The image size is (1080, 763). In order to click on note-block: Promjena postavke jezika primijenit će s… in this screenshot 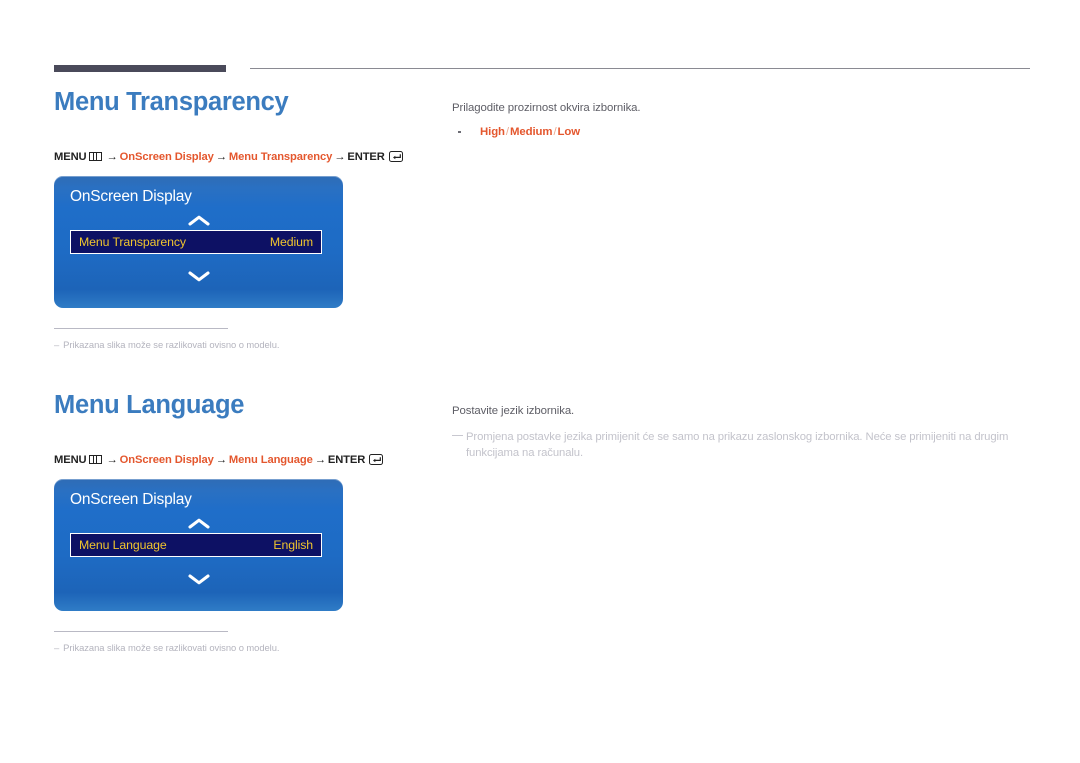, I will do `click(737, 446)`.